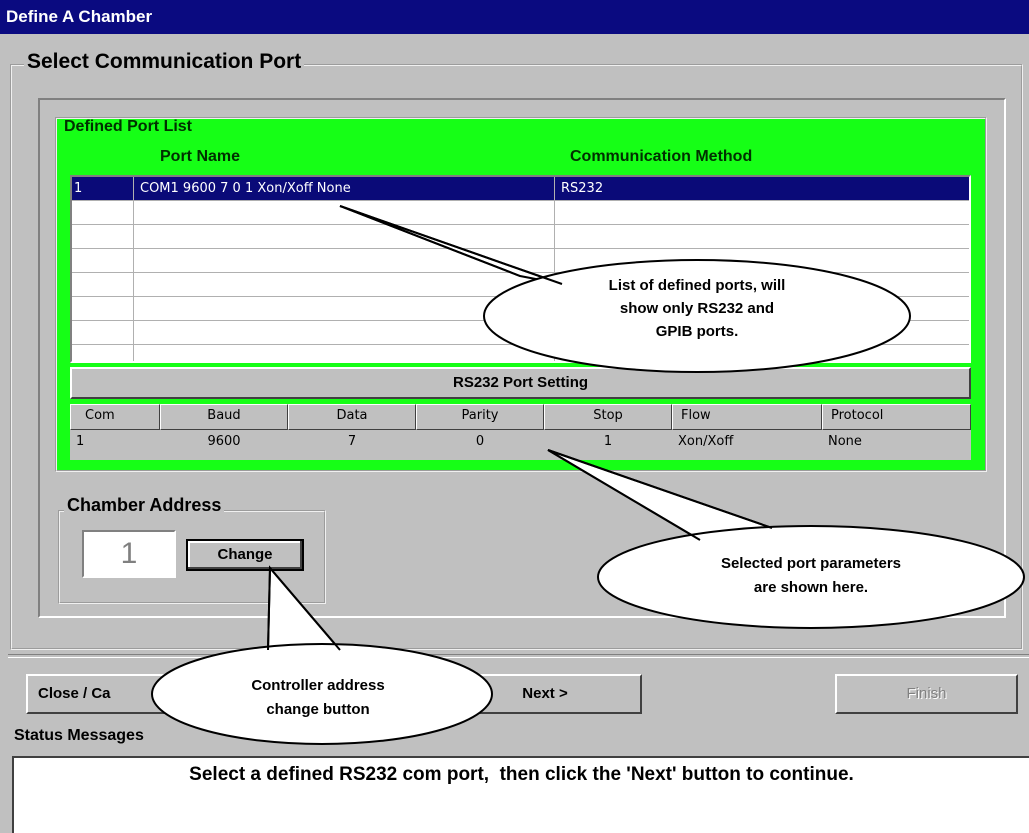 Image resolution: width=1029 pixels, height=833 pixels. I want to click on params-callout-line2: are shown here., so click(811, 587).